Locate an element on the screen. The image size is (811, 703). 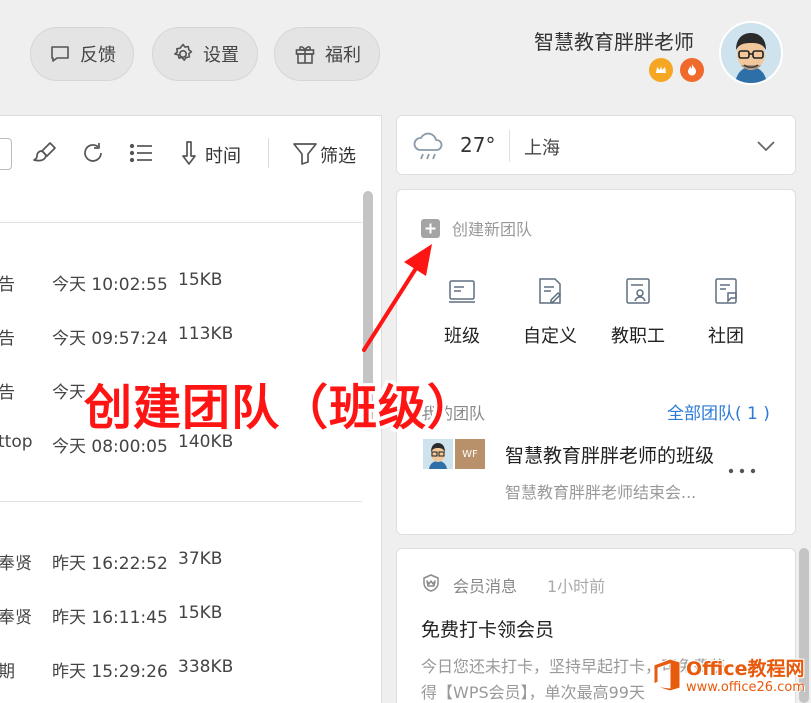
file-row: 告 今天 10:02:55 15KB is located at coordinates (181, 281).